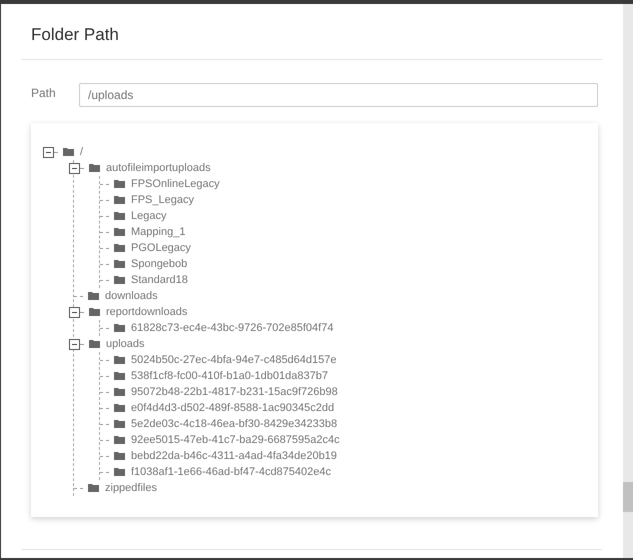 This screenshot has height=560, width=633. I want to click on folder-name: autofileimportuploads, so click(158, 168).